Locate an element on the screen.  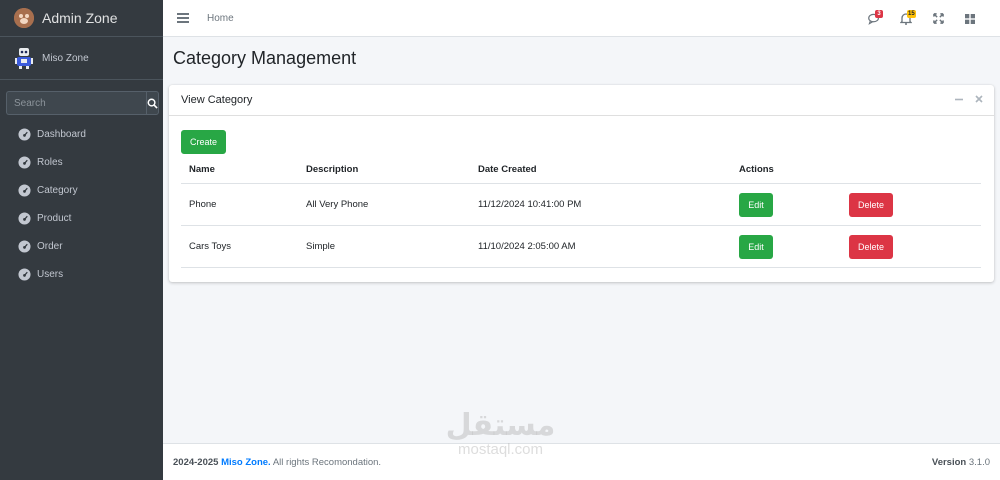
card-tools is located at coordinates (969, 100).